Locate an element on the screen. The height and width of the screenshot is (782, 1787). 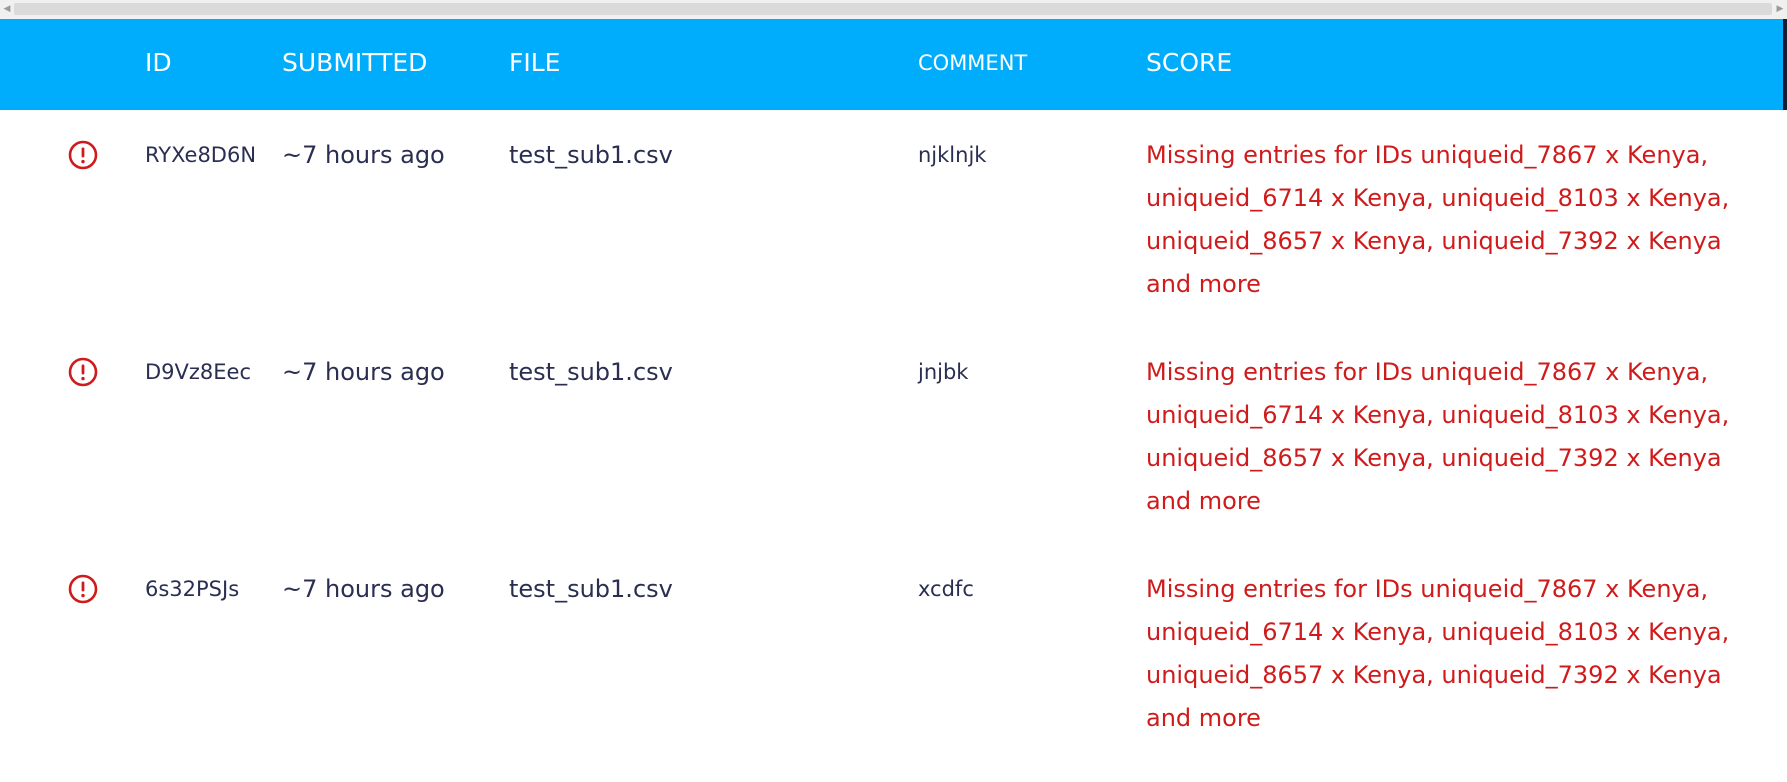
table-header: ID SUBMITTED FILE COMMENT SCORE is located at coordinates (893, 64).